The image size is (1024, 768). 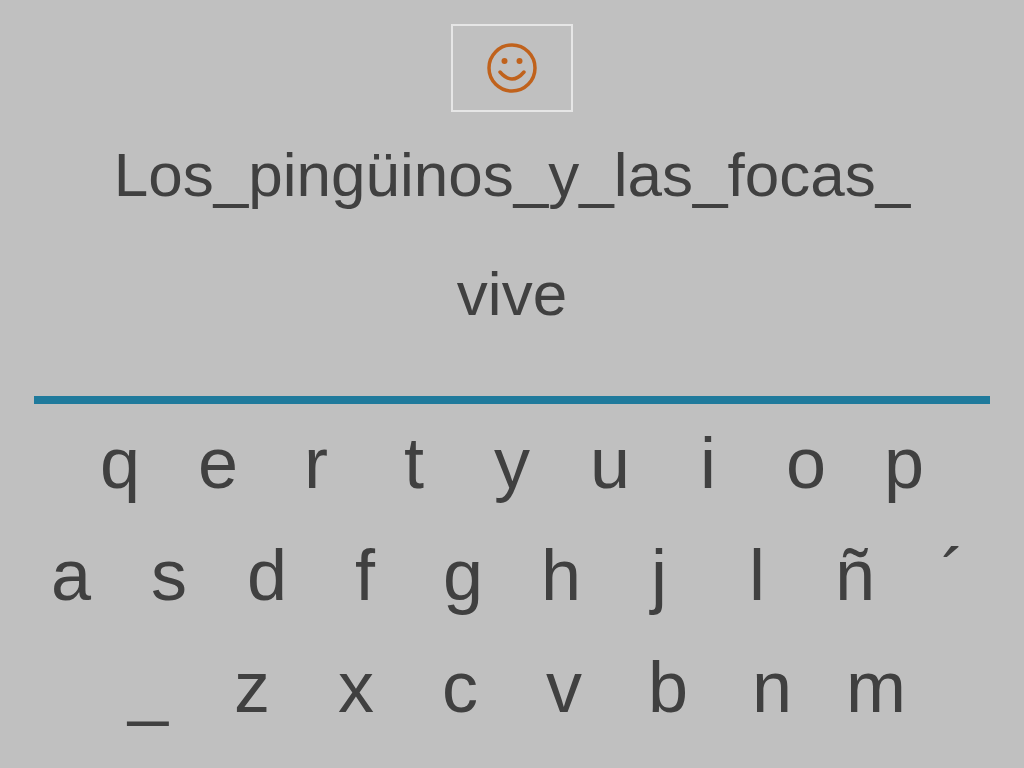 I want to click on hint-button, so click(x=512, y=68).